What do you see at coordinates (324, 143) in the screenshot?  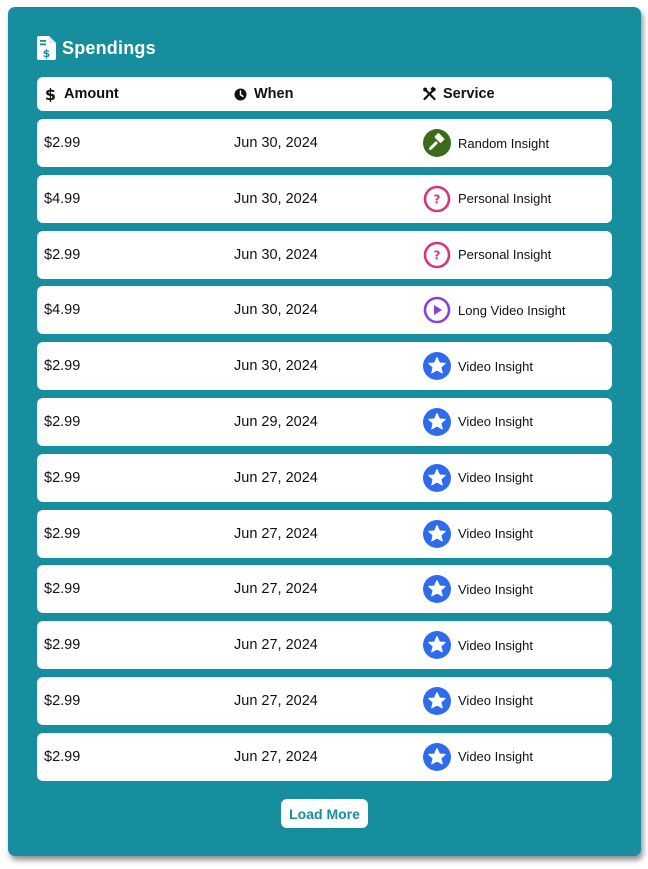 I see `table-row: $2.99 Jun 30, 2024 Random Insight` at bounding box center [324, 143].